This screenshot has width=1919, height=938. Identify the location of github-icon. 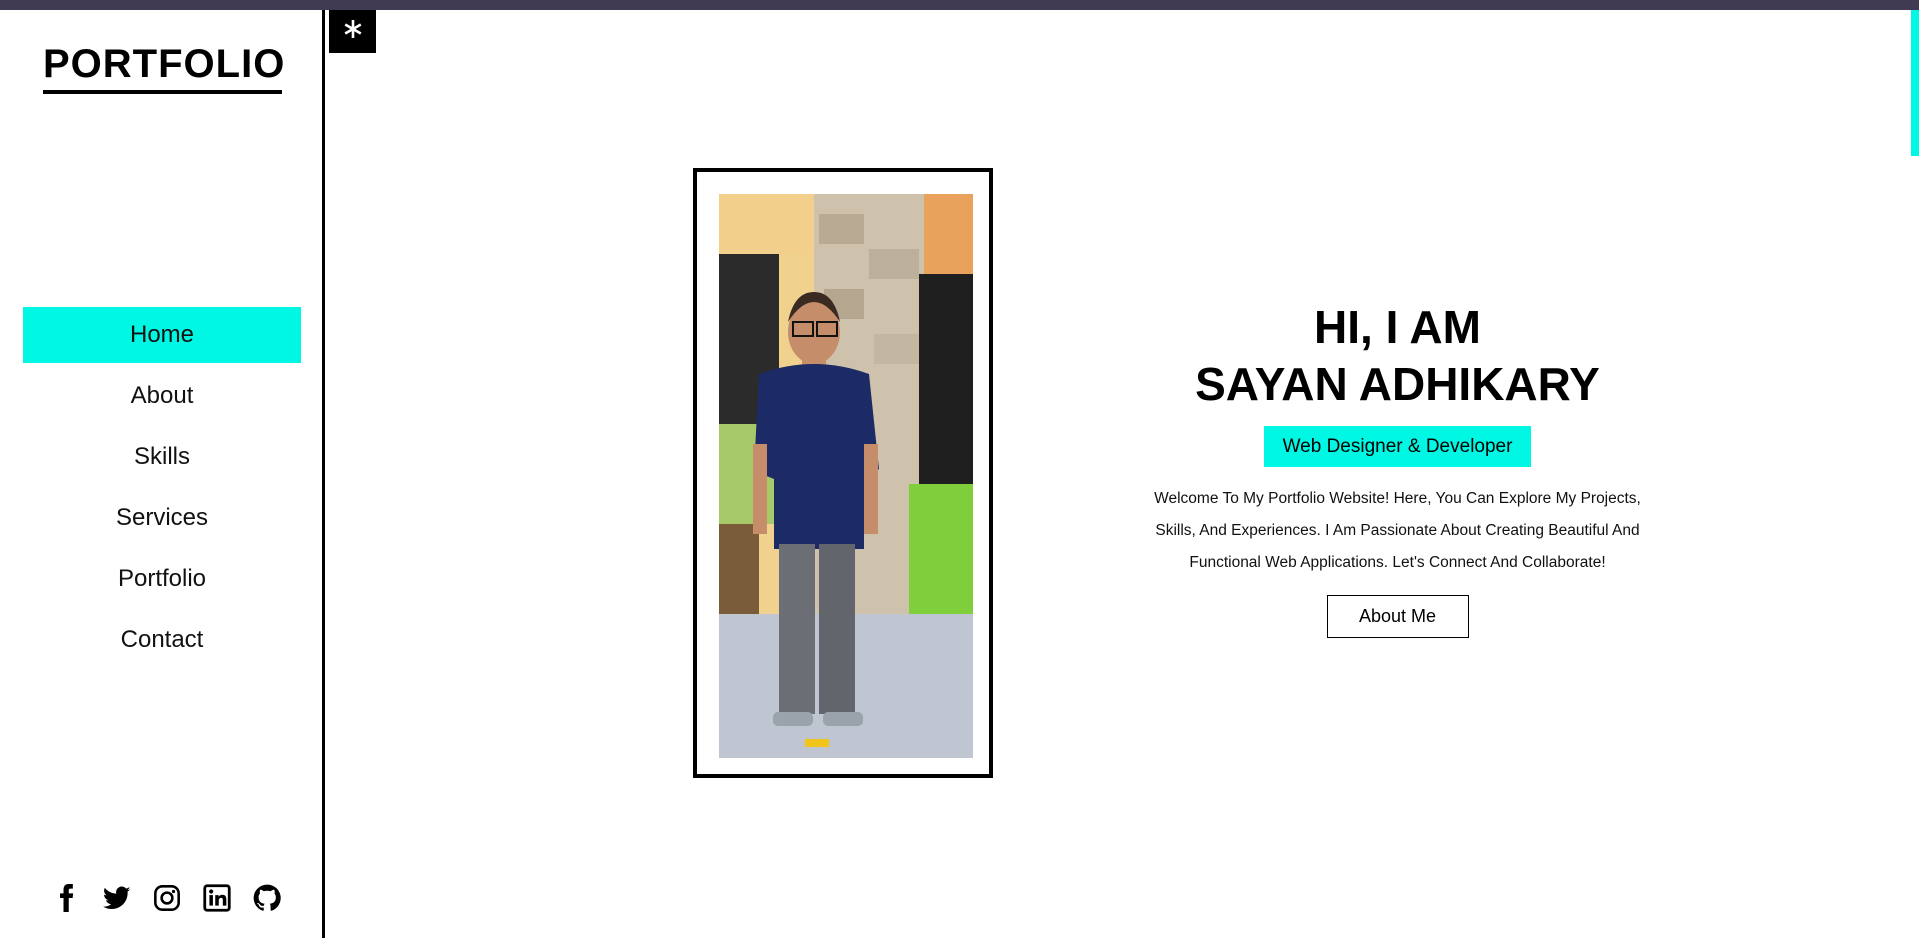
(267, 898).